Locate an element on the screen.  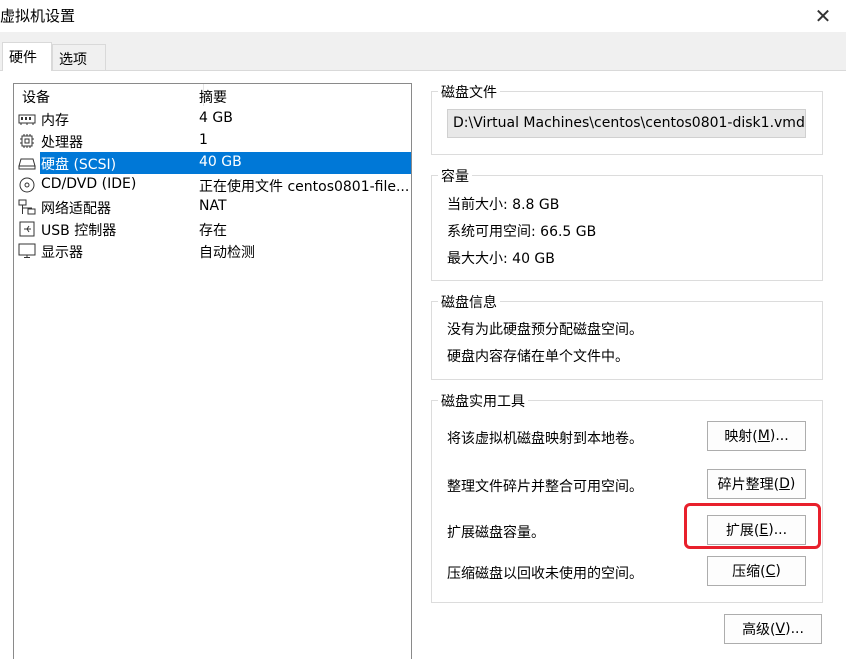
defrag-button-label-pre: 碎片整理( is located at coordinates (748, 485).